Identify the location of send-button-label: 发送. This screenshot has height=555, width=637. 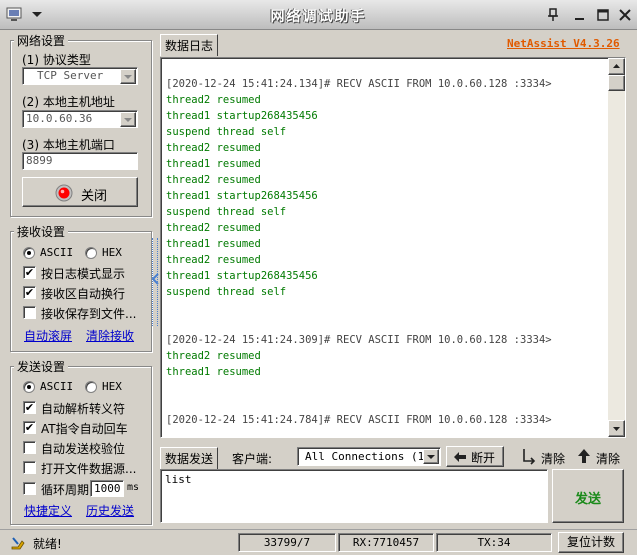
(588, 499).